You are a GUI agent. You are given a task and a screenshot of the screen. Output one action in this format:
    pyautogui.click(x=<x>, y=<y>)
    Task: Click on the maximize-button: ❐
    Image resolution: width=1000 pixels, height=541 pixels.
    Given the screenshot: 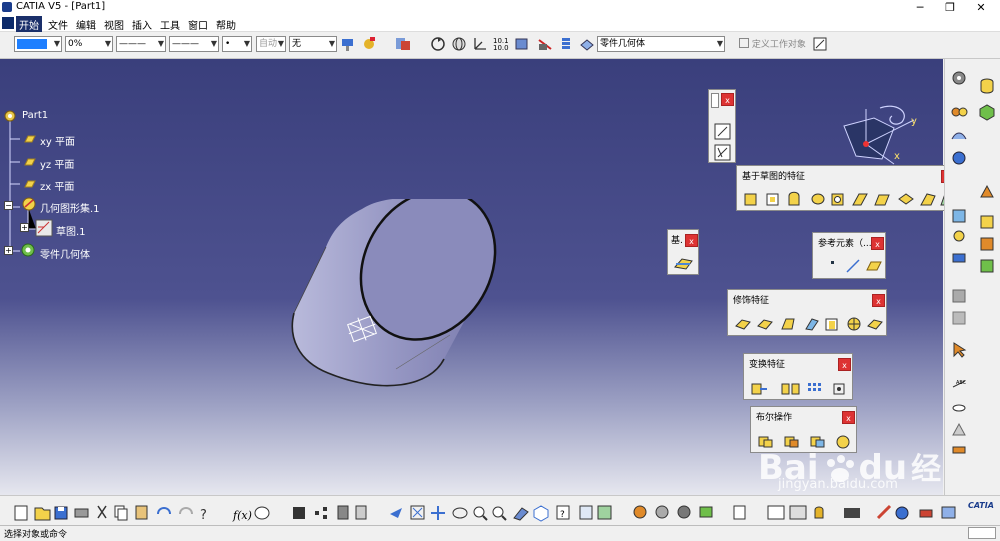 What is the action you would take?
    pyautogui.click(x=950, y=7)
    